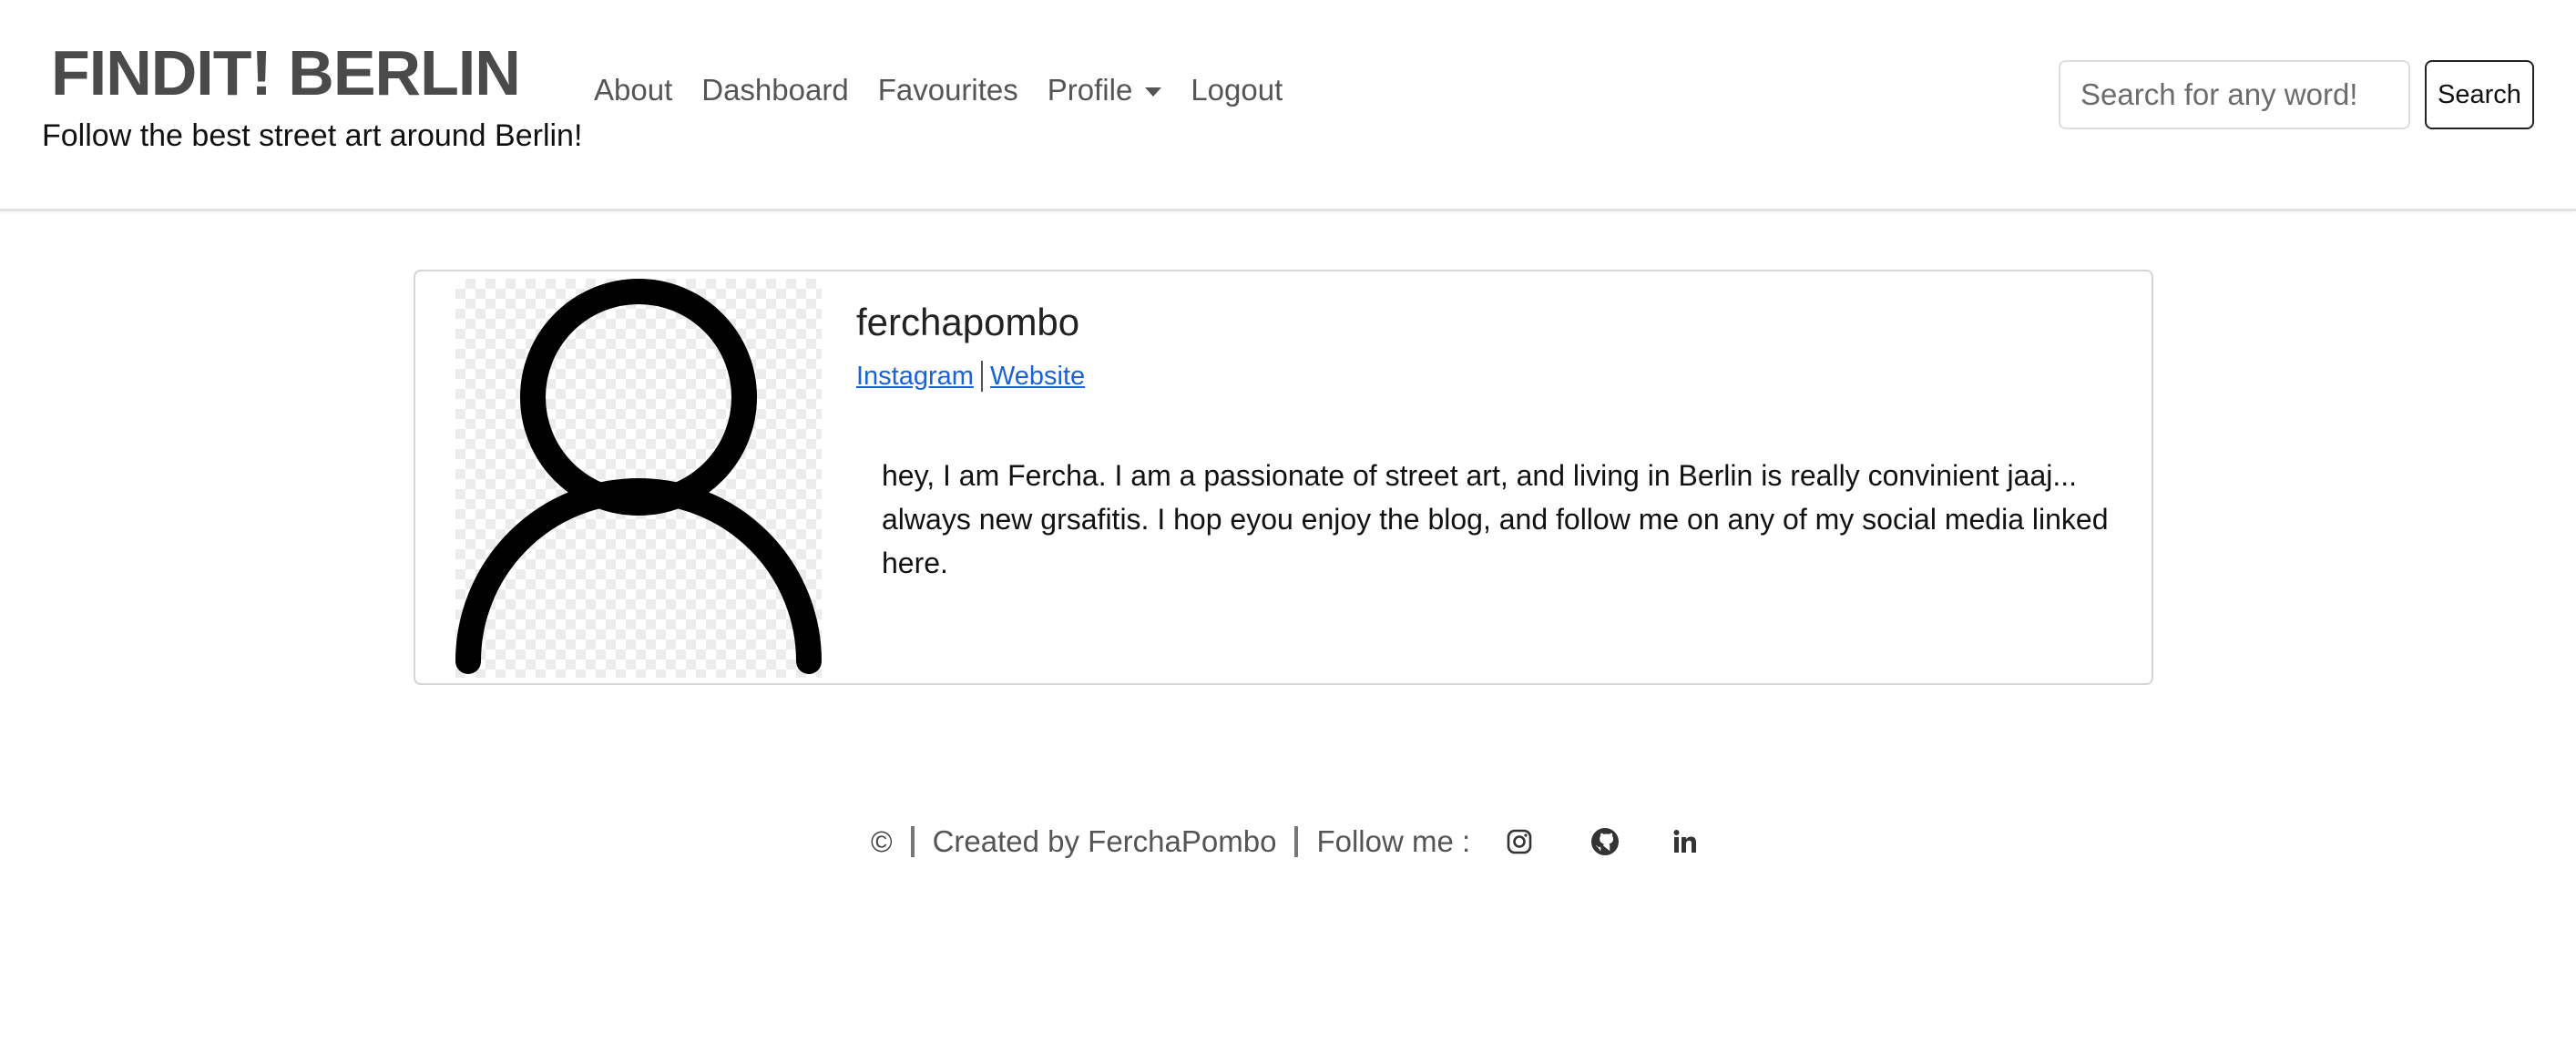 Image resolution: width=2576 pixels, height=1053 pixels. Describe the element at coordinates (2479, 94) in the screenshot. I see `search-button: Search` at that location.